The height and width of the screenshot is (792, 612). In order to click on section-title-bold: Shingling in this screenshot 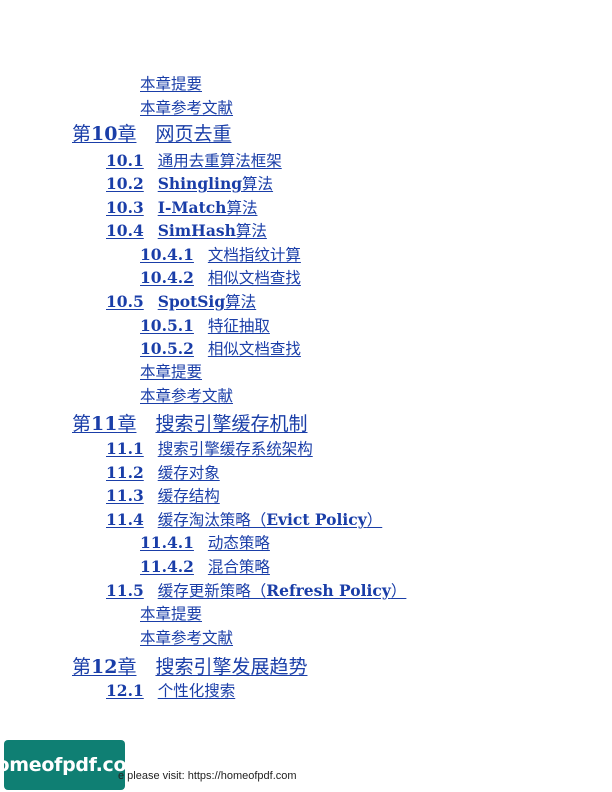, I will do `click(200, 183)`.